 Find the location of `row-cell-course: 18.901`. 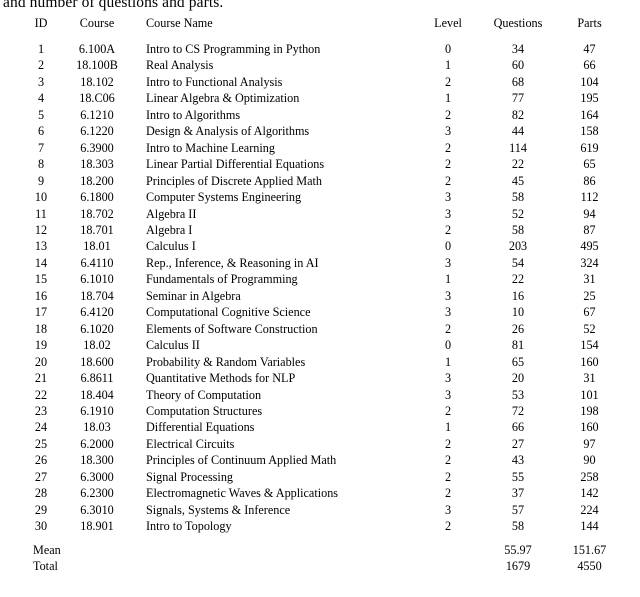

row-cell-course: 18.901 is located at coordinates (97, 526).